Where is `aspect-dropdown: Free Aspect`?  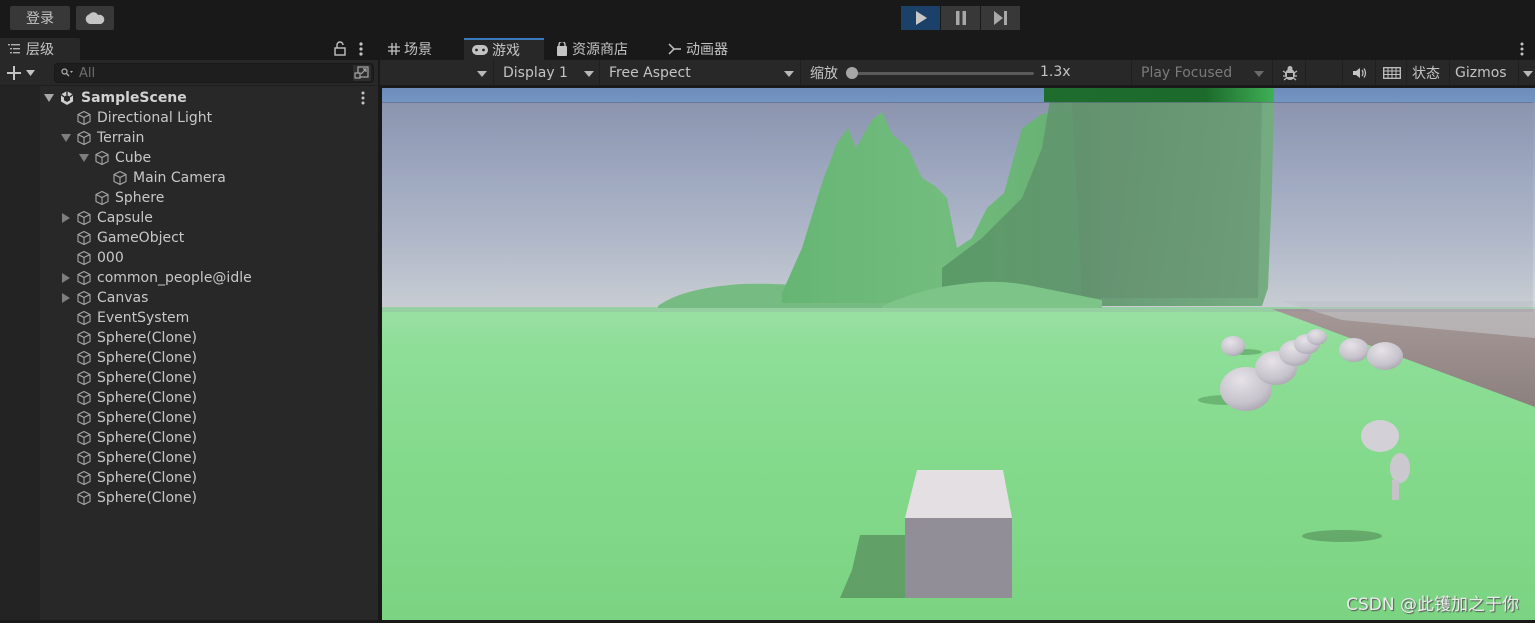
aspect-dropdown: Free Aspect is located at coordinates (701, 73).